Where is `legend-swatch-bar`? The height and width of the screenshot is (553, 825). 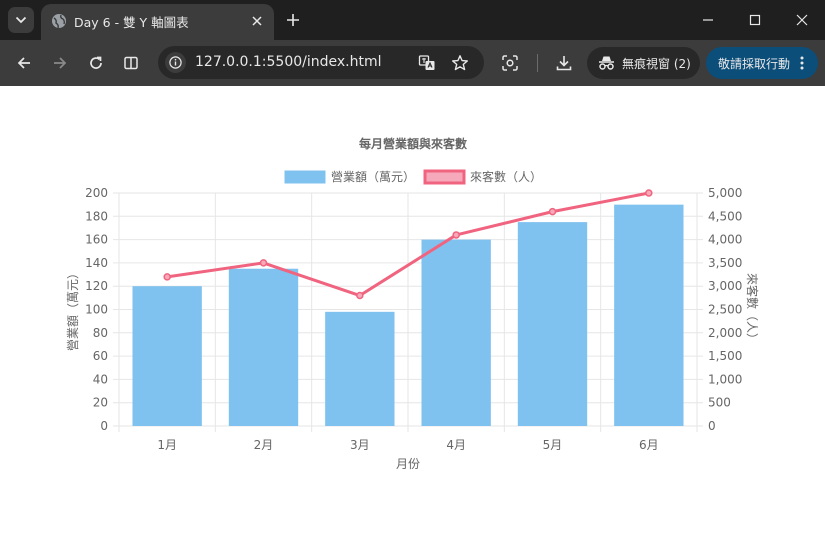
legend-swatch-bar is located at coordinates (305, 177).